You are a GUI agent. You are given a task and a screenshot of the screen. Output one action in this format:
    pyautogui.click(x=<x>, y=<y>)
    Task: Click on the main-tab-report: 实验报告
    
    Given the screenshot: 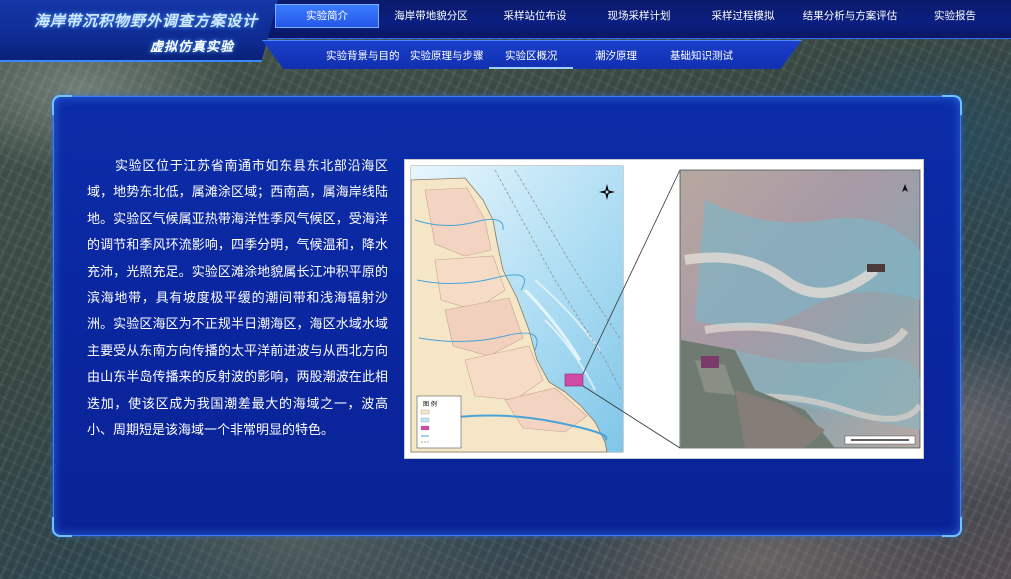 What is the action you would take?
    pyautogui.click(x=955, y=16)
    